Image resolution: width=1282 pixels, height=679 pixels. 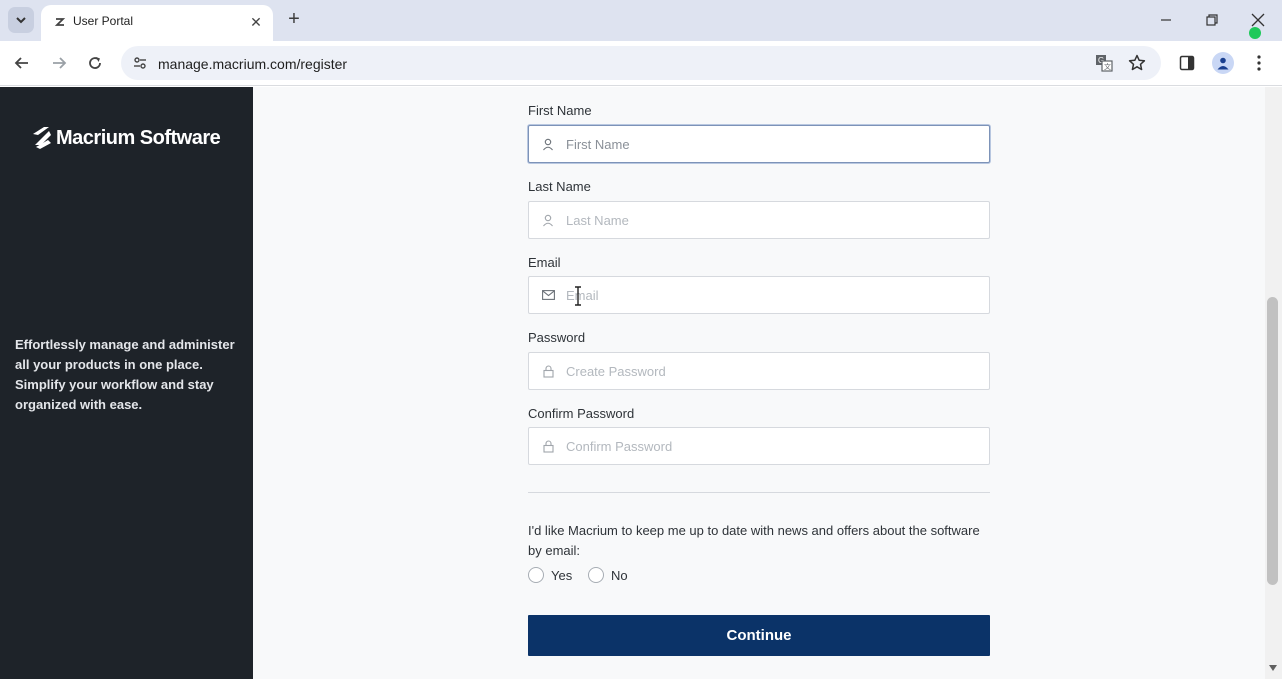 I want to click on browser-tab-active: User Portal ✕, so click(x=157, y=23).